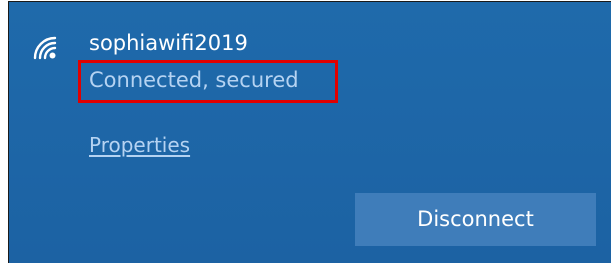 The height and width of the screenshot is (263, 612). I want to click on properties-link: Properties, so click(139, 145).